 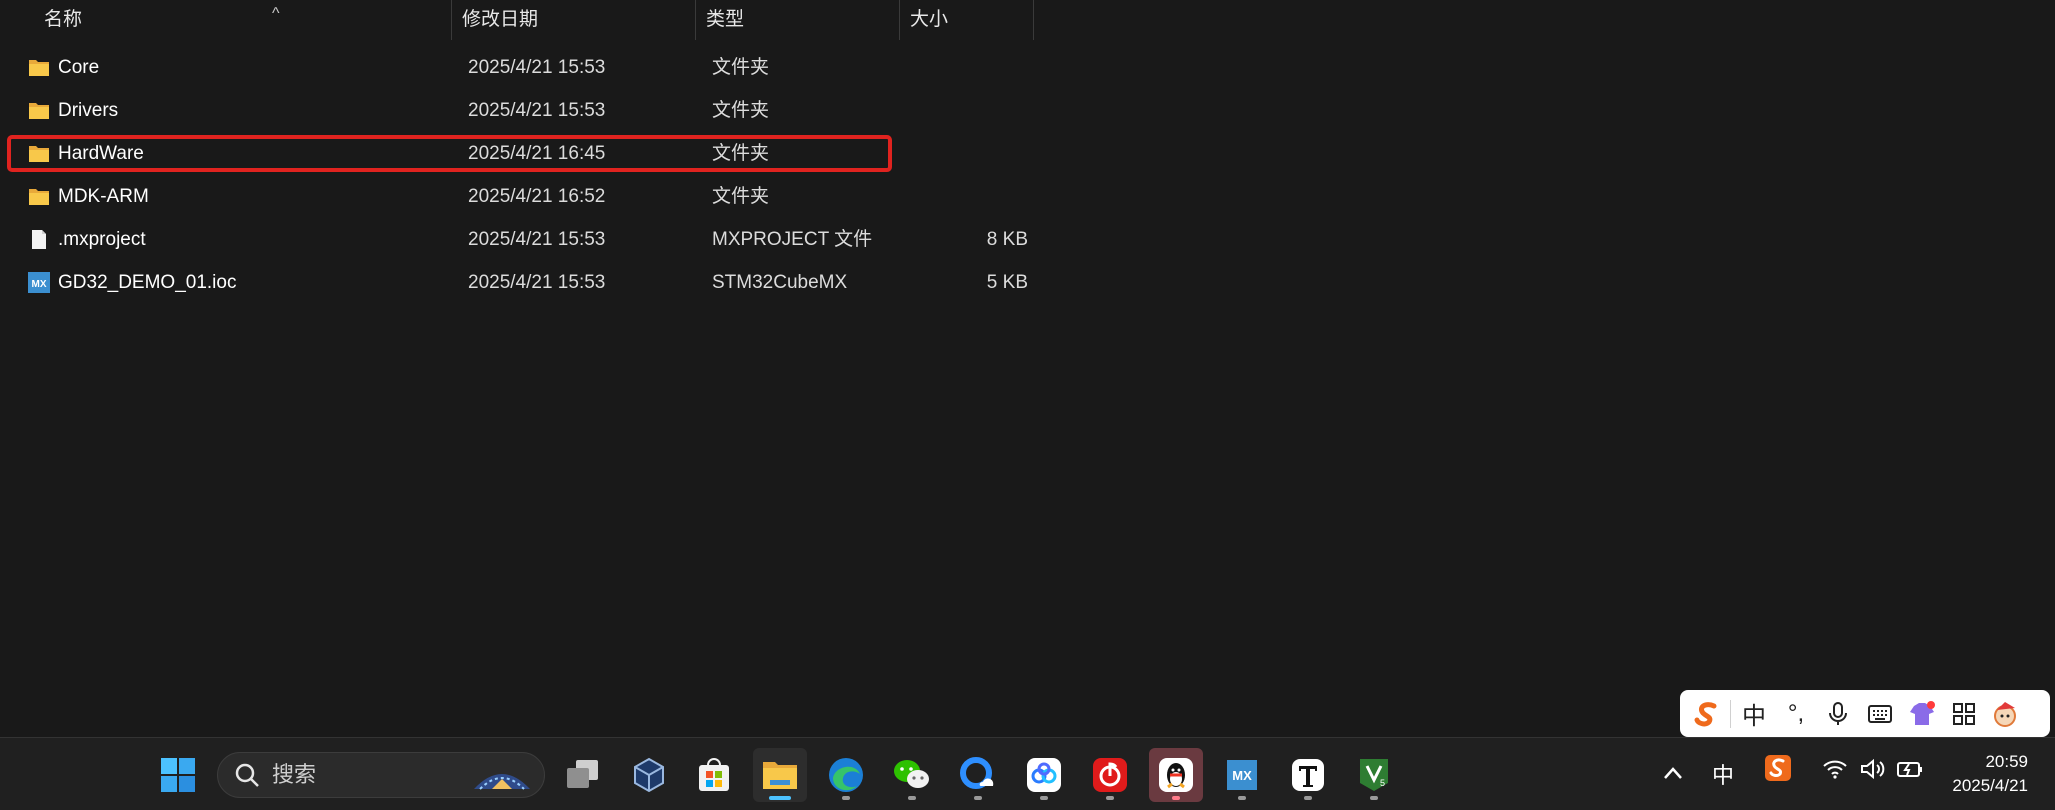 What do you see at coordinates (1838, 713) in the screenshot?
I see `microphone-icon` at bounding box center [1838, 713].